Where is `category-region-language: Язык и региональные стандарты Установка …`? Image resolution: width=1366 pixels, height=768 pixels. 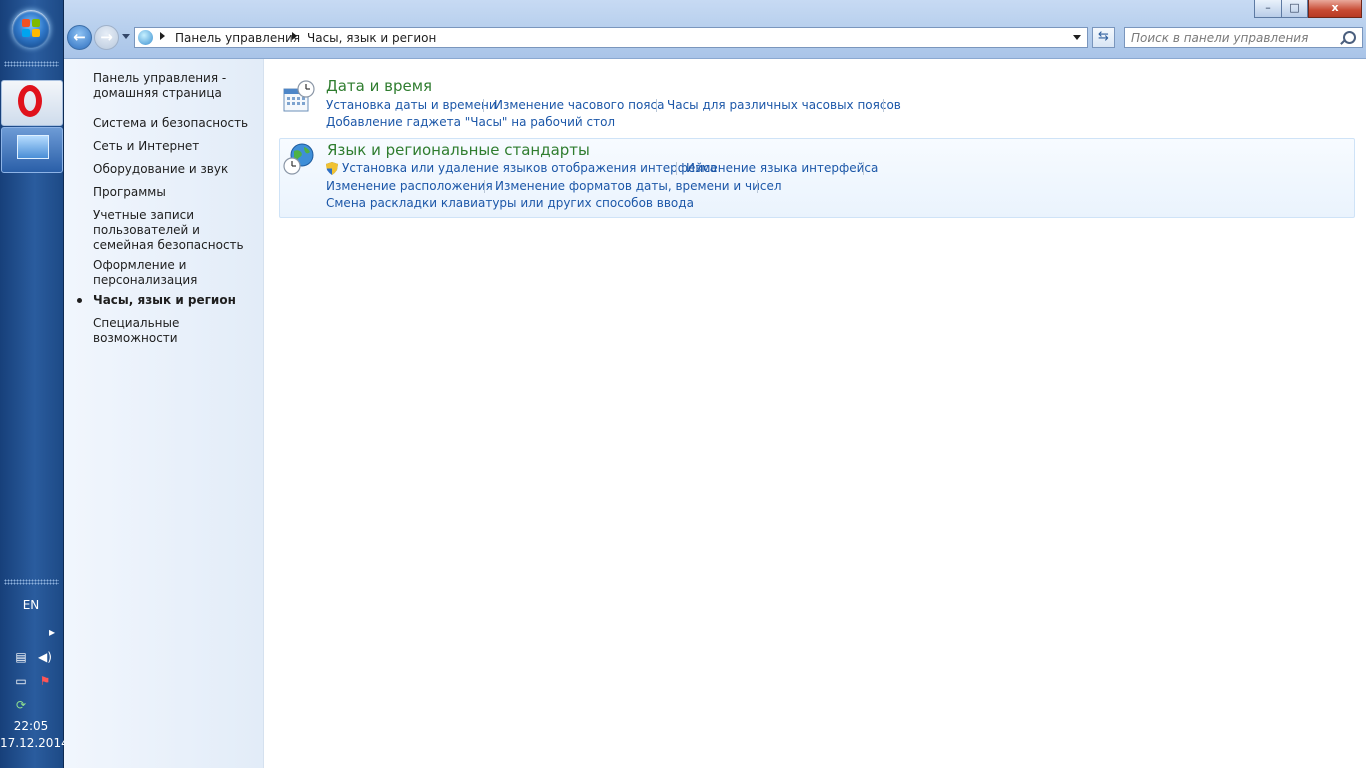
category-region-language: Язык и региональные стандарты Установка … is located at coordinates (817, 178).